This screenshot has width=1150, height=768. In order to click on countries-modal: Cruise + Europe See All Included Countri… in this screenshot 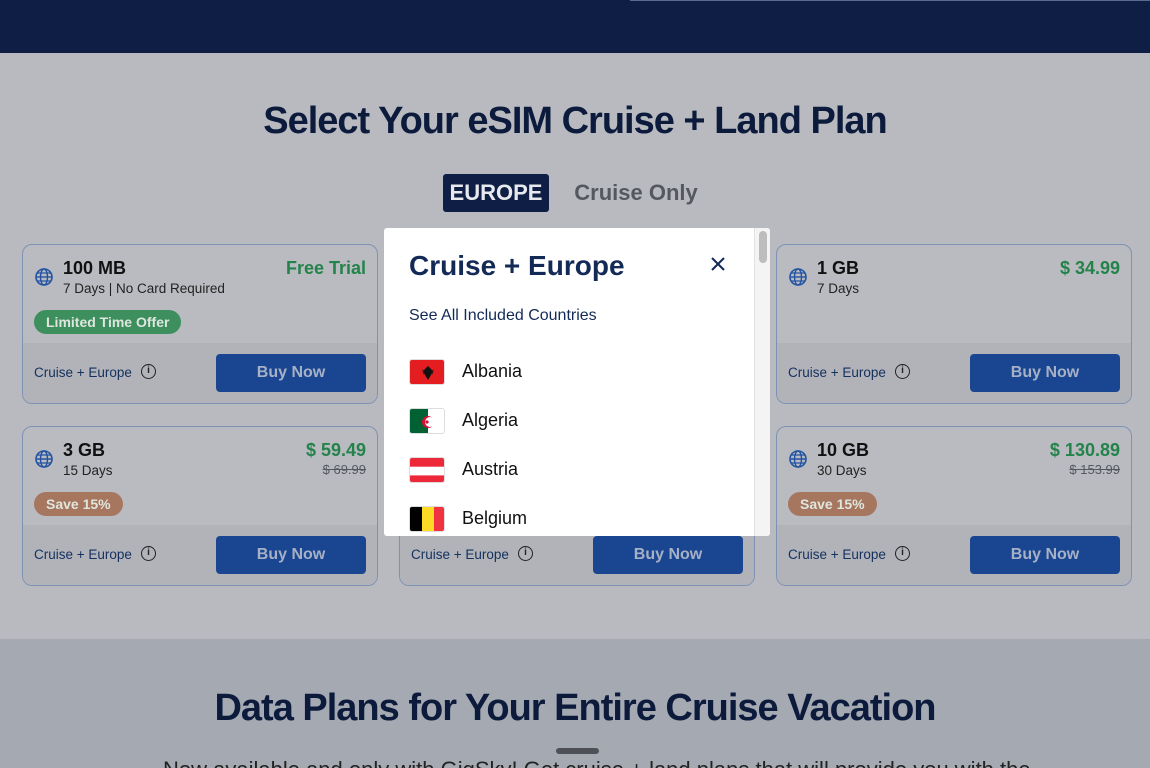, I will do `click(577, 382)`.